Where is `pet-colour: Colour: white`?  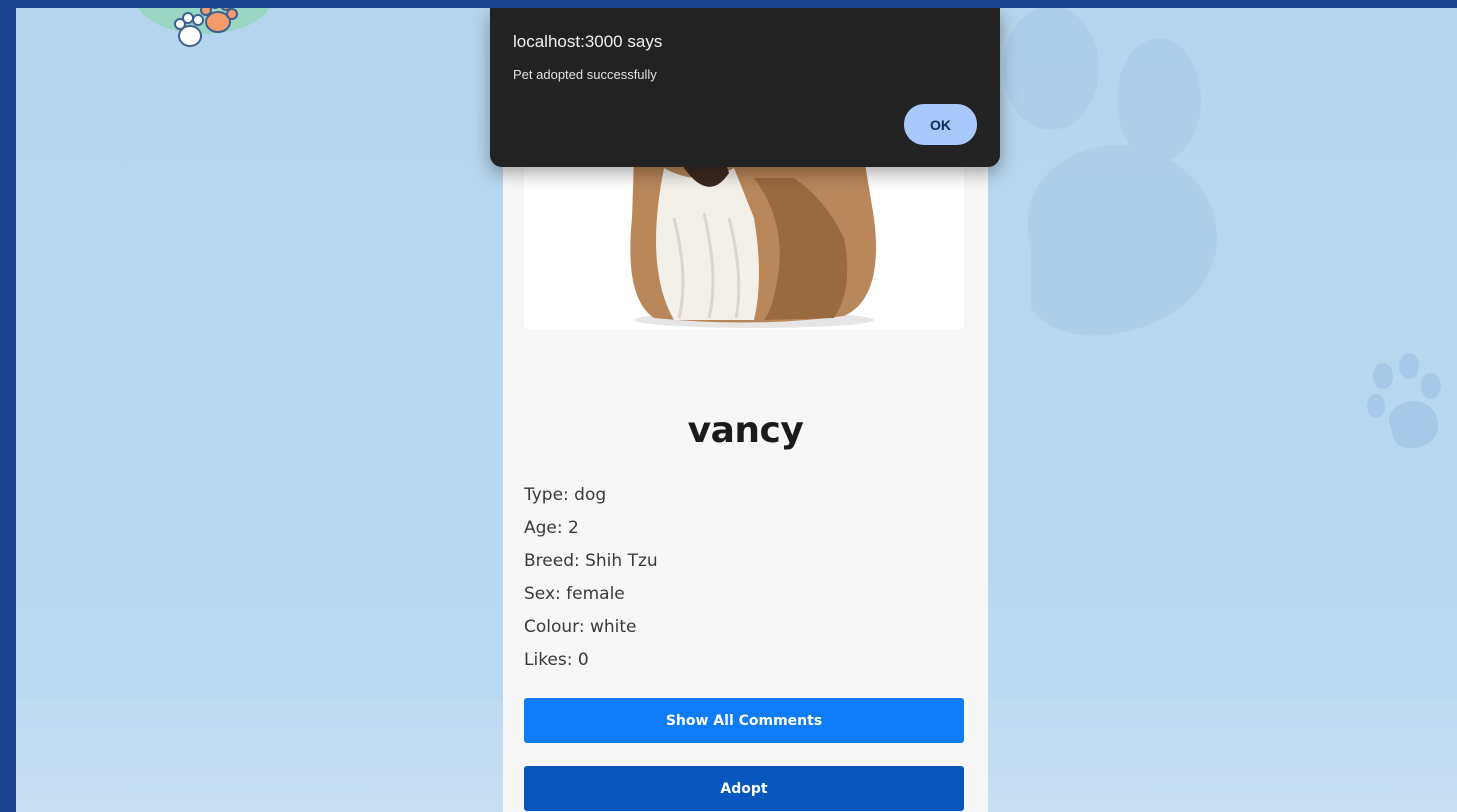
pet-colour: Colour: white is located at coordinates (580, 627).